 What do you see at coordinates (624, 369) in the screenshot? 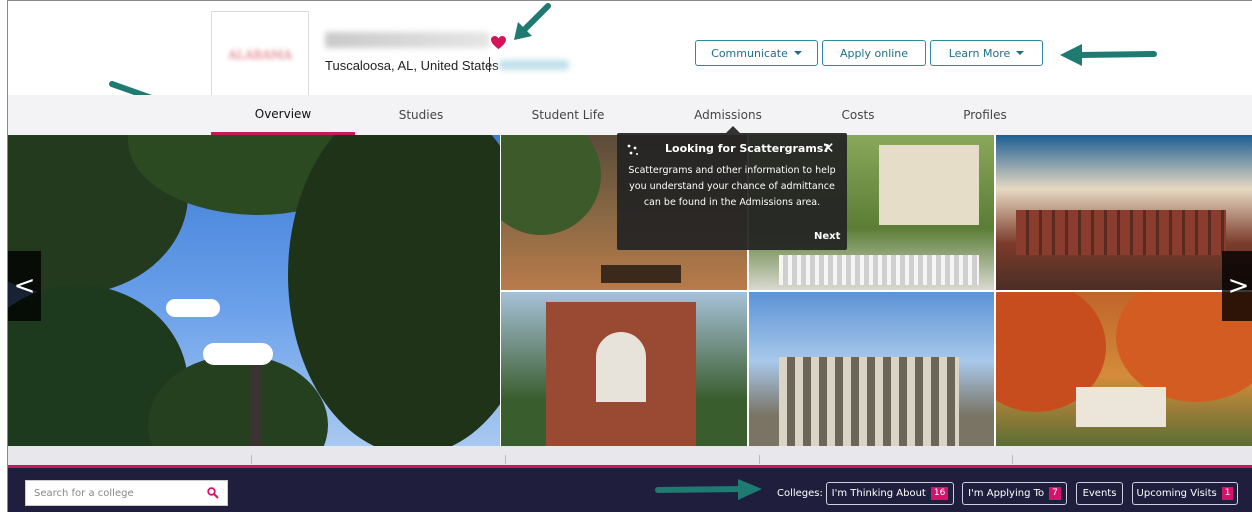
I see `gallery-photo-chapel` at bounding box center [624, 369].